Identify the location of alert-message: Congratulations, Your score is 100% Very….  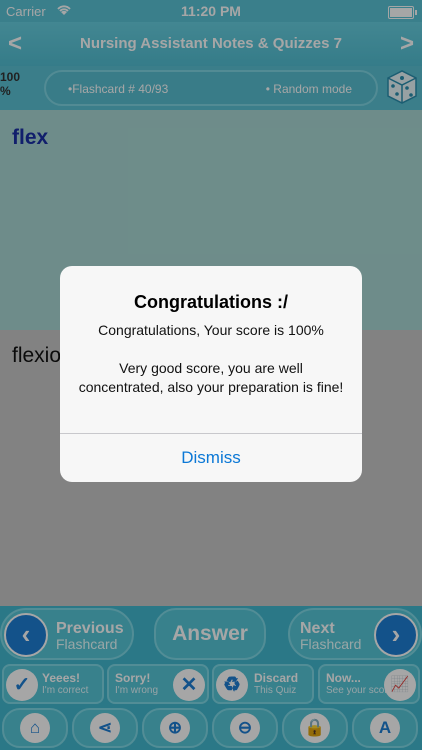
(211, 359).